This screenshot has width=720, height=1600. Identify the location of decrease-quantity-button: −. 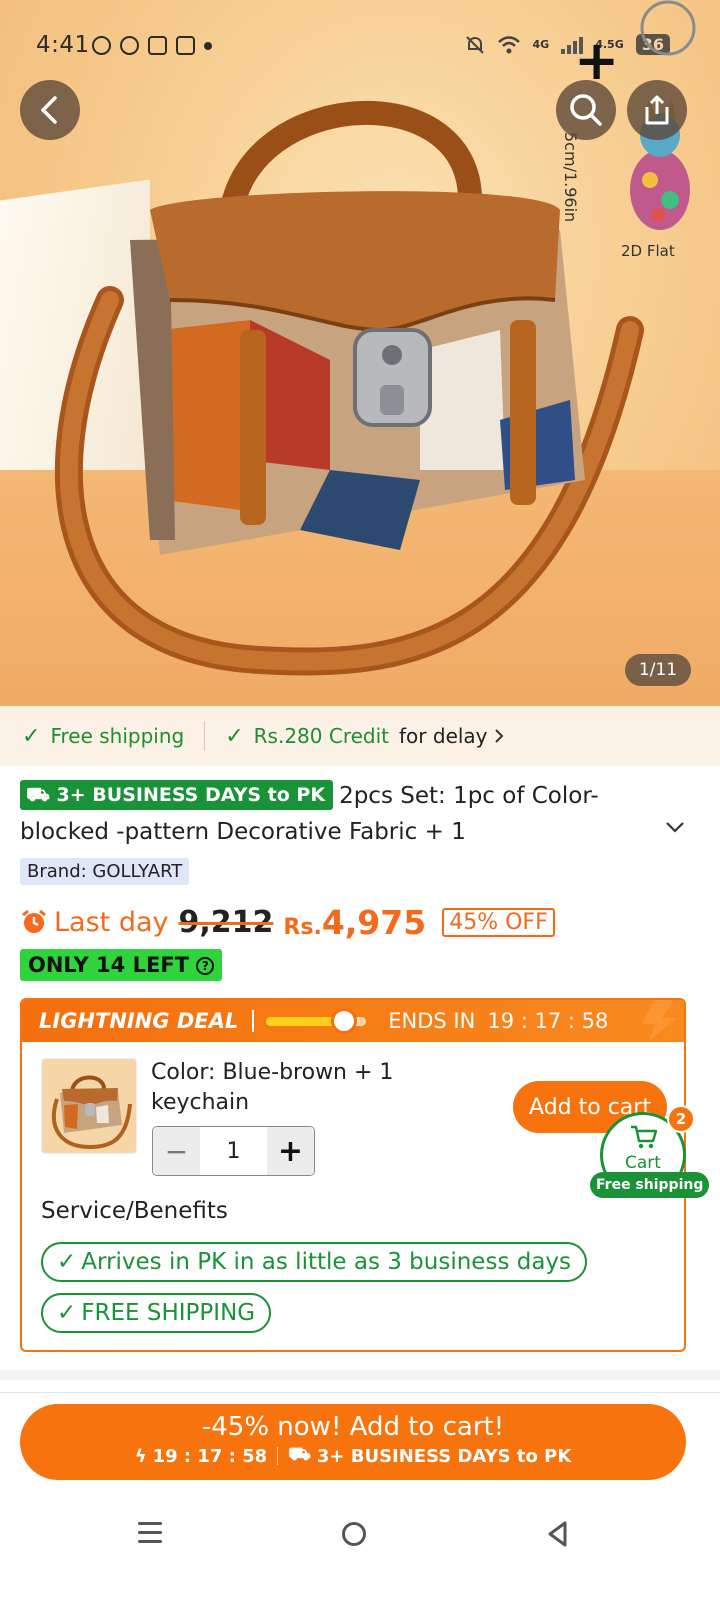
(176, 1151).